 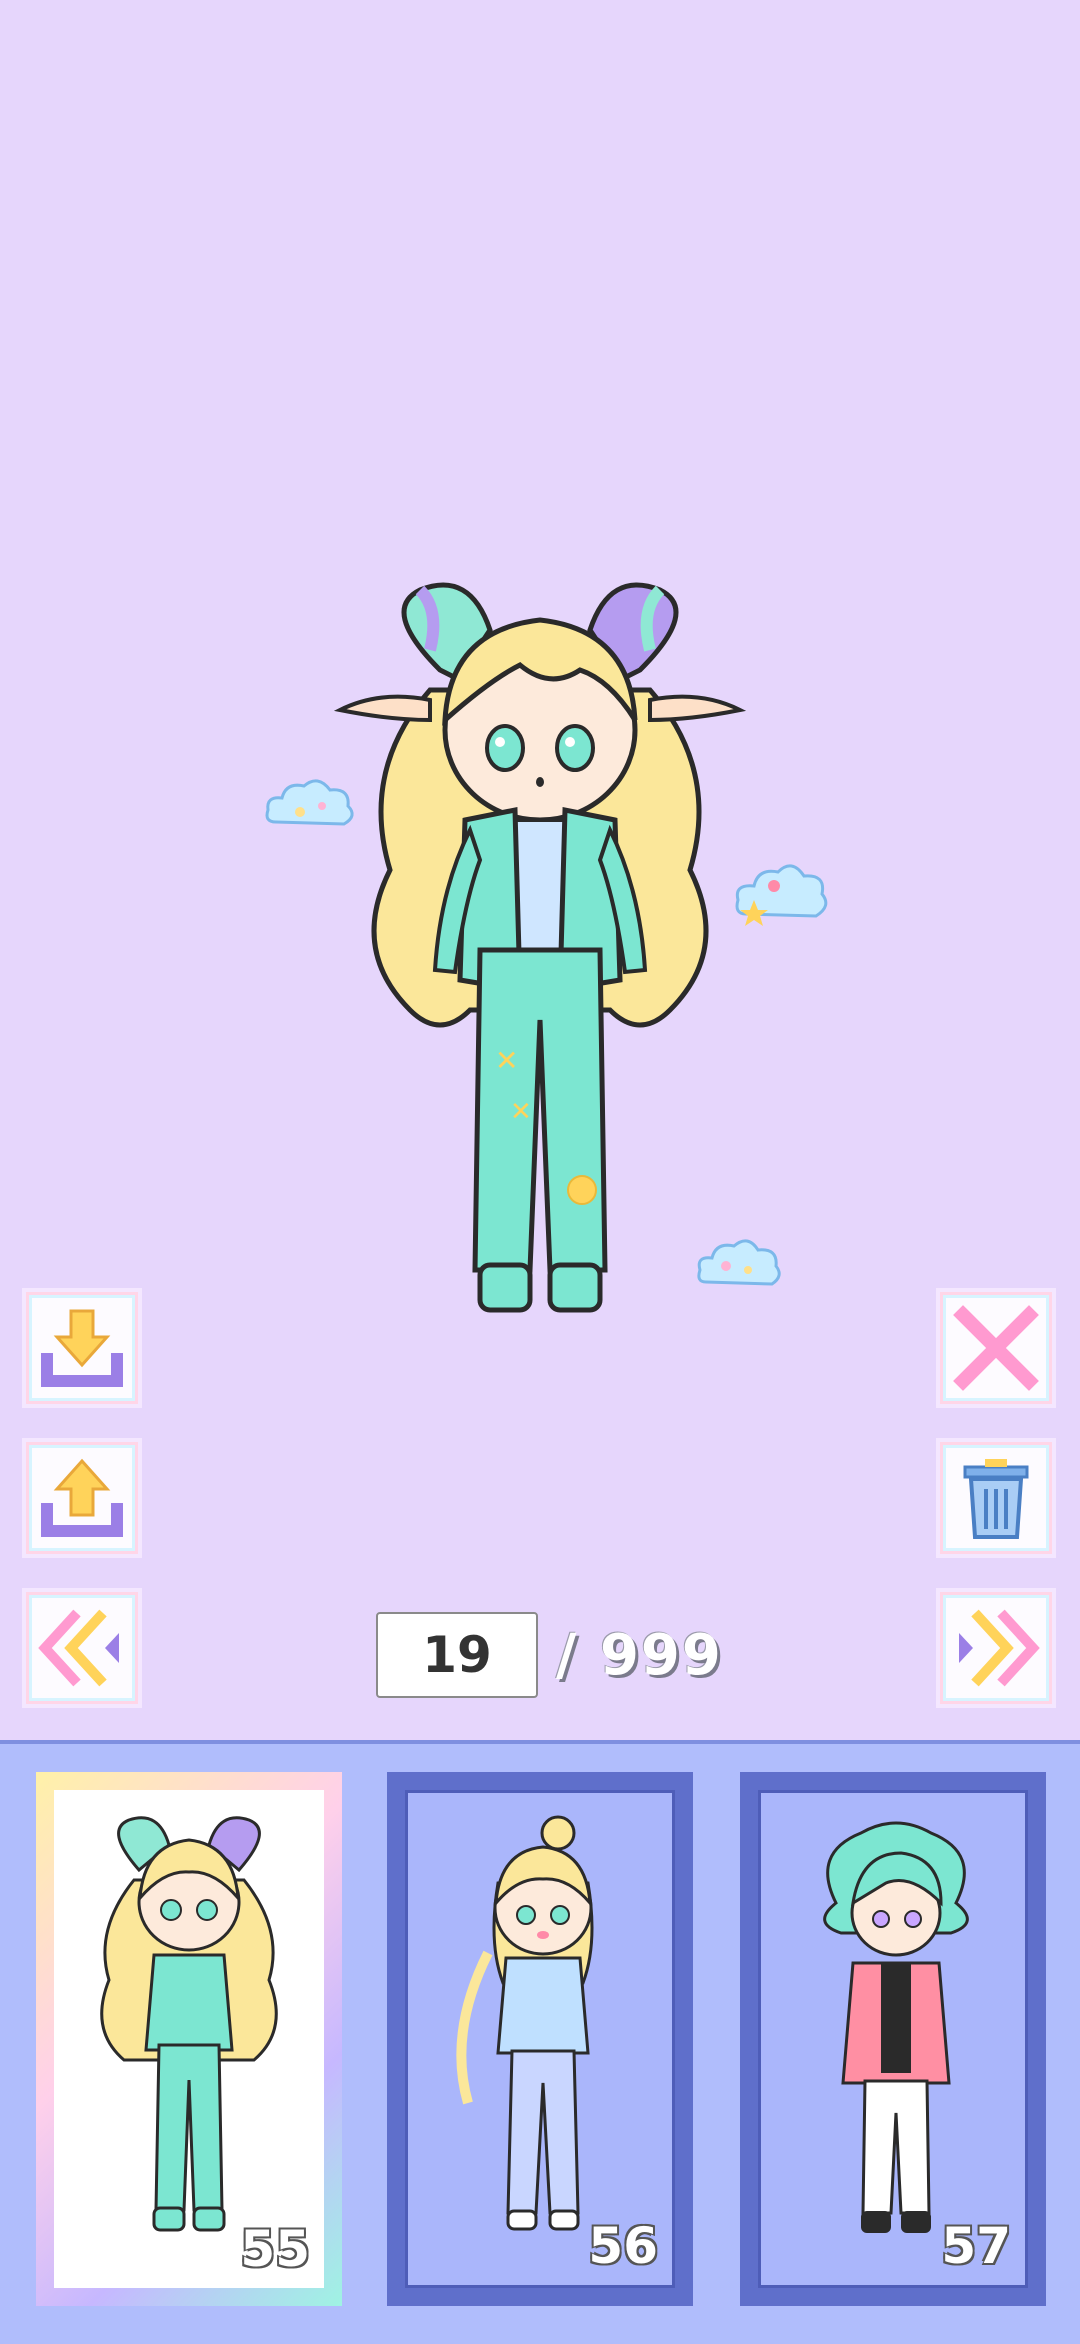 What do you see at coordinates (540, 950) in the screenshot?
I see `character-preview: ✕ ✕` at bounding box center [540, 950].